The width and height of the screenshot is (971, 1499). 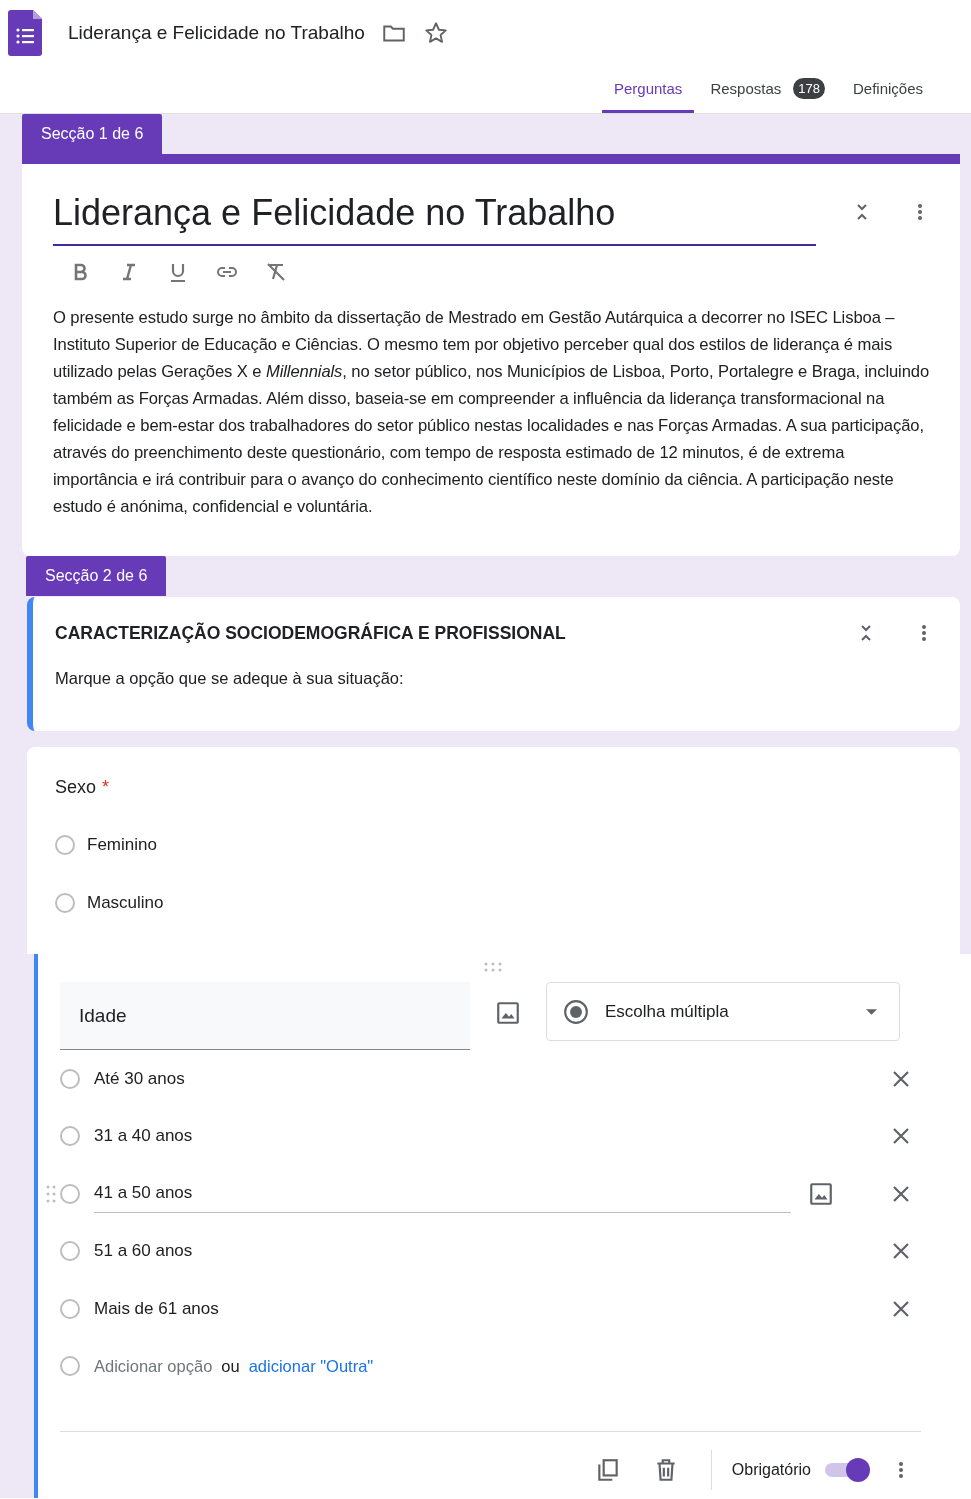 I want to click on dropdown-caret-icon, so click(x=871, y=1011).